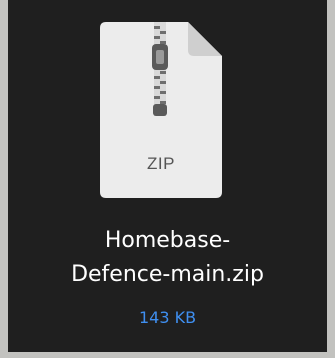 Image resolution: width=335 pixels, height=358 pixels. I want to click on file-name-line-1: Homebase-, so click(167, 240).